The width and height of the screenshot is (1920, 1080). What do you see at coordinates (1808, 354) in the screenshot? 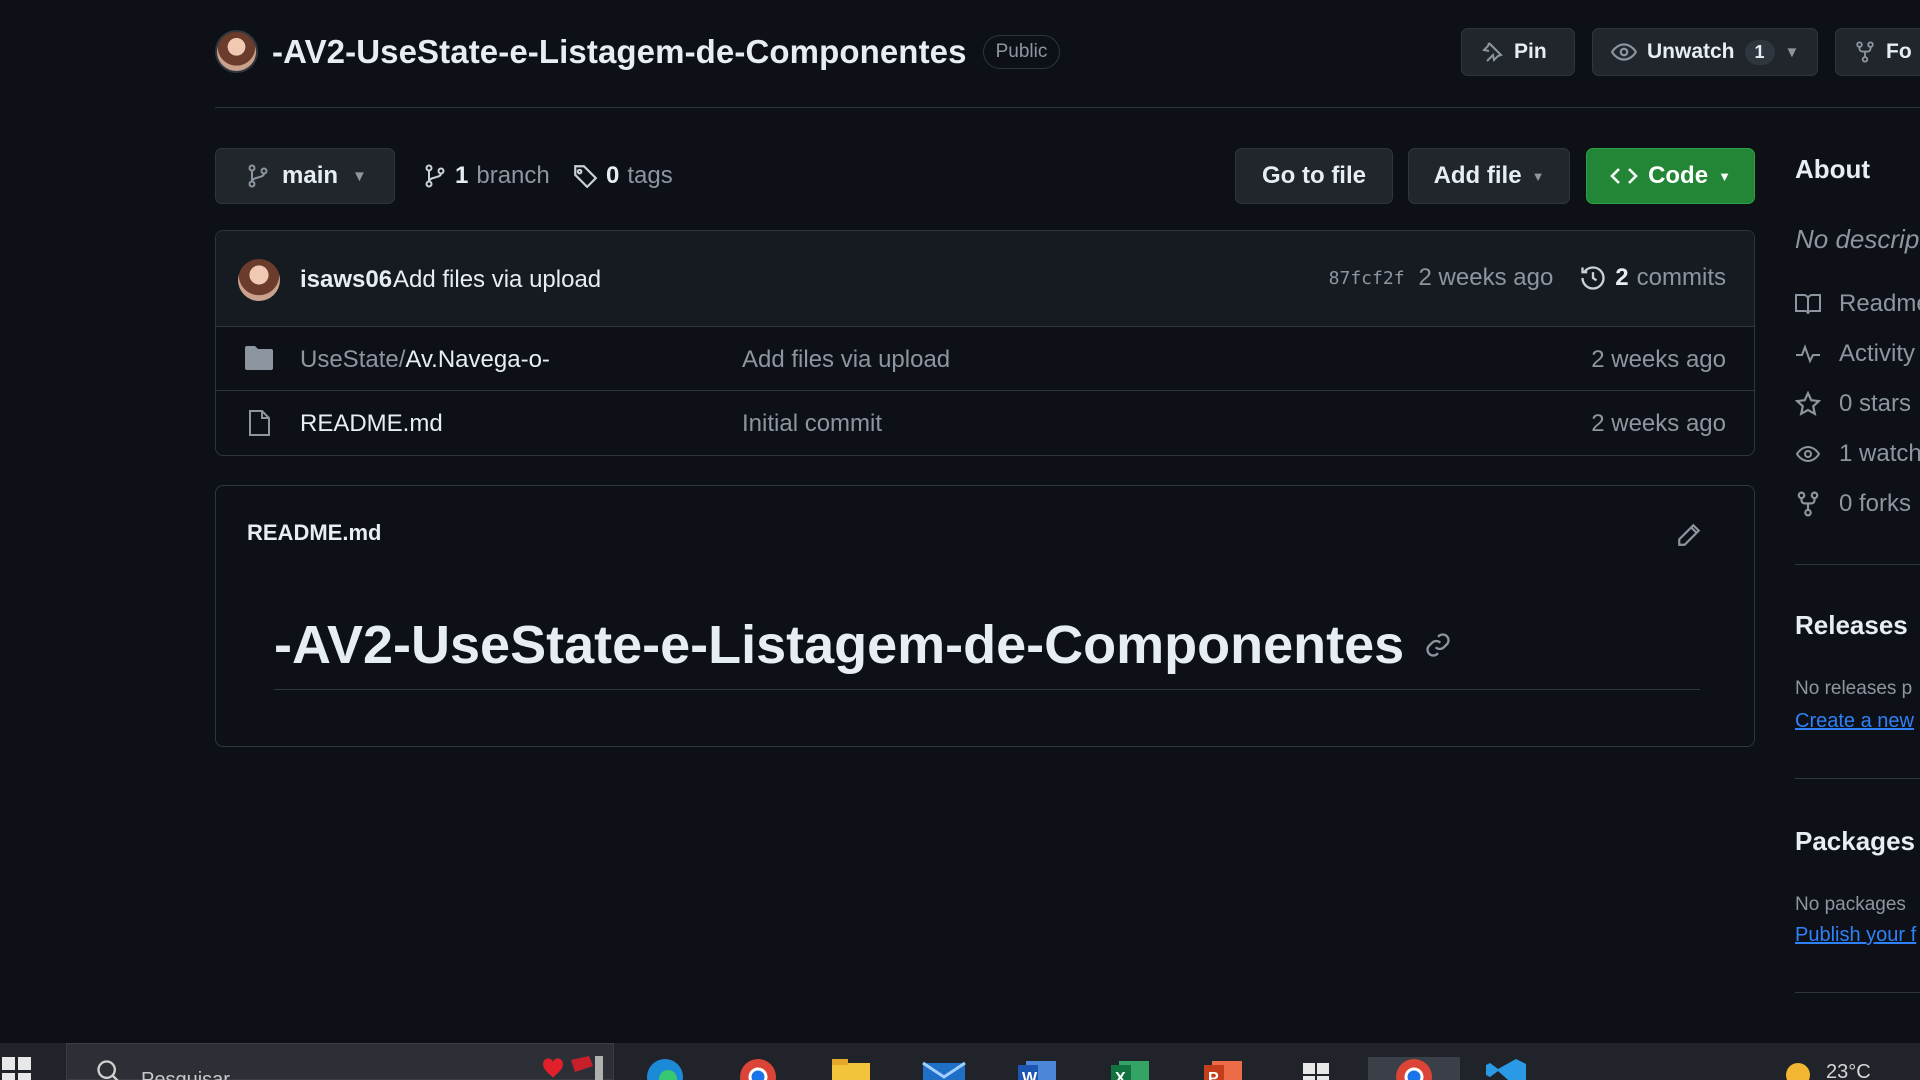
I see `pulse-icon` at bounding box center [1808, 354].